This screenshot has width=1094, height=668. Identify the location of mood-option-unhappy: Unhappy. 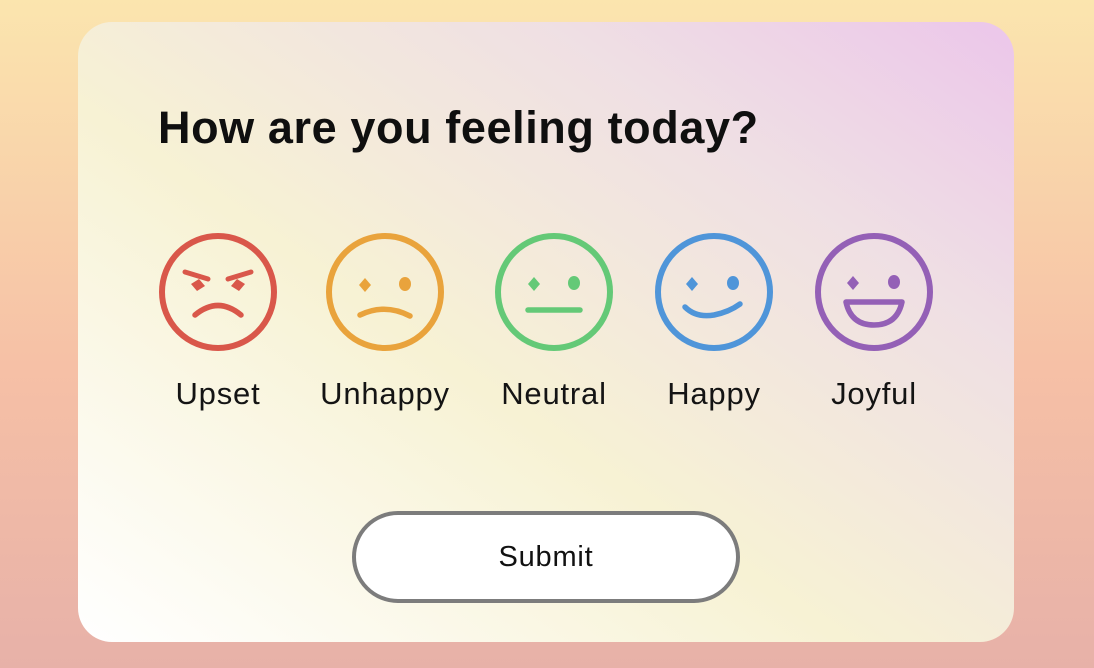
(385, 327).